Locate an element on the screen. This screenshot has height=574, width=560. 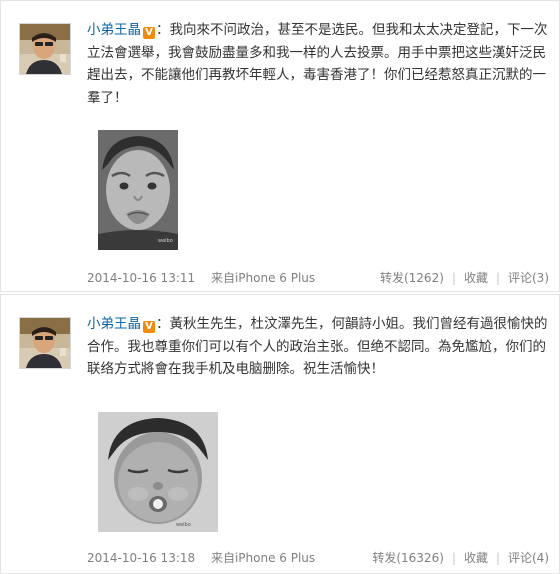
child-sleeping-photo: weibo is located at coordinates (158, 472).